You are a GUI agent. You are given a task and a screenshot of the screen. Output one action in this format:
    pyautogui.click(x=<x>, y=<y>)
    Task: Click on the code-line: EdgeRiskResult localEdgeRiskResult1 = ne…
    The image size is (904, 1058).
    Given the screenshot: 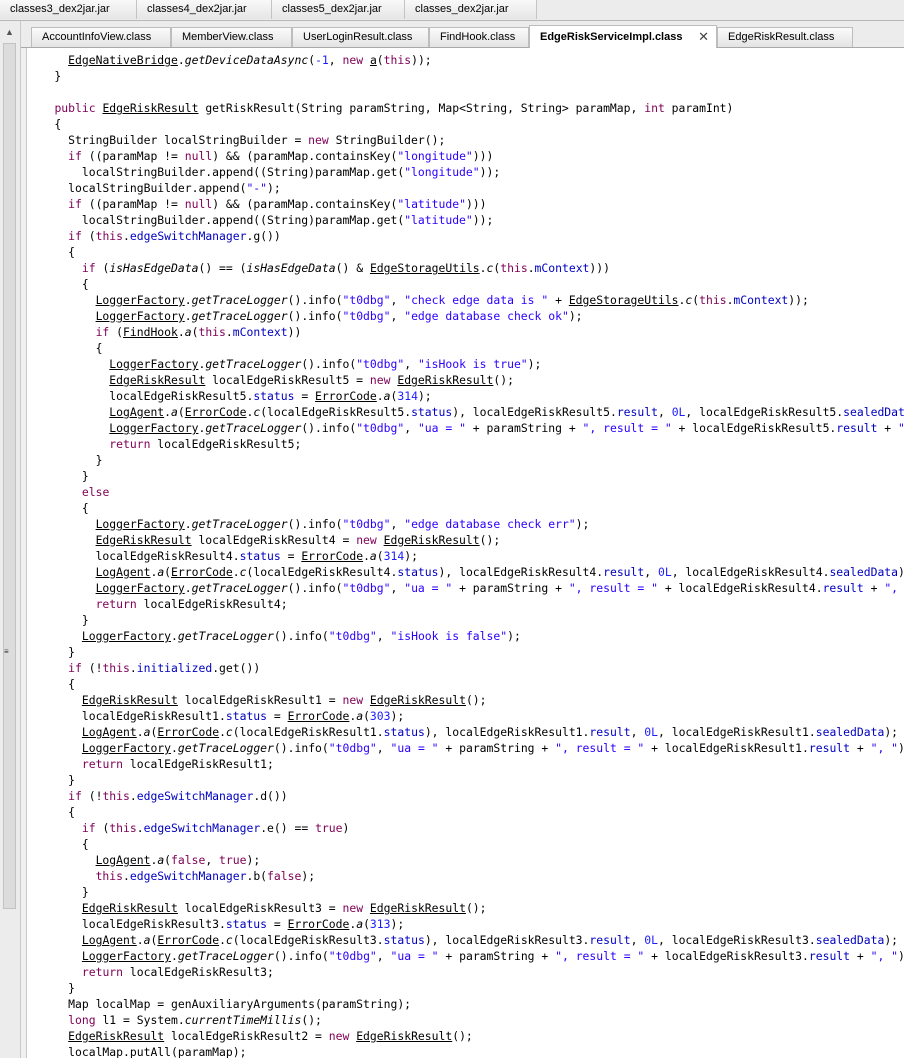 What is the action you would take?
    pyautogui.click(x=284, y=700)
    